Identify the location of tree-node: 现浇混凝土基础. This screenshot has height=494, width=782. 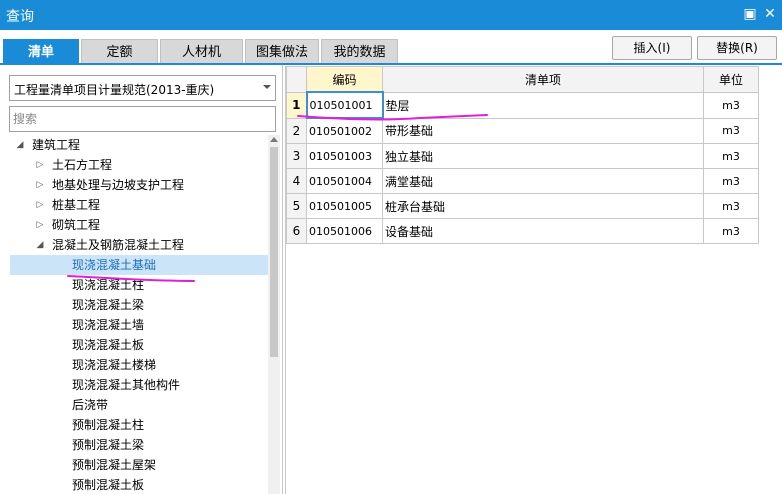
(139, 265).